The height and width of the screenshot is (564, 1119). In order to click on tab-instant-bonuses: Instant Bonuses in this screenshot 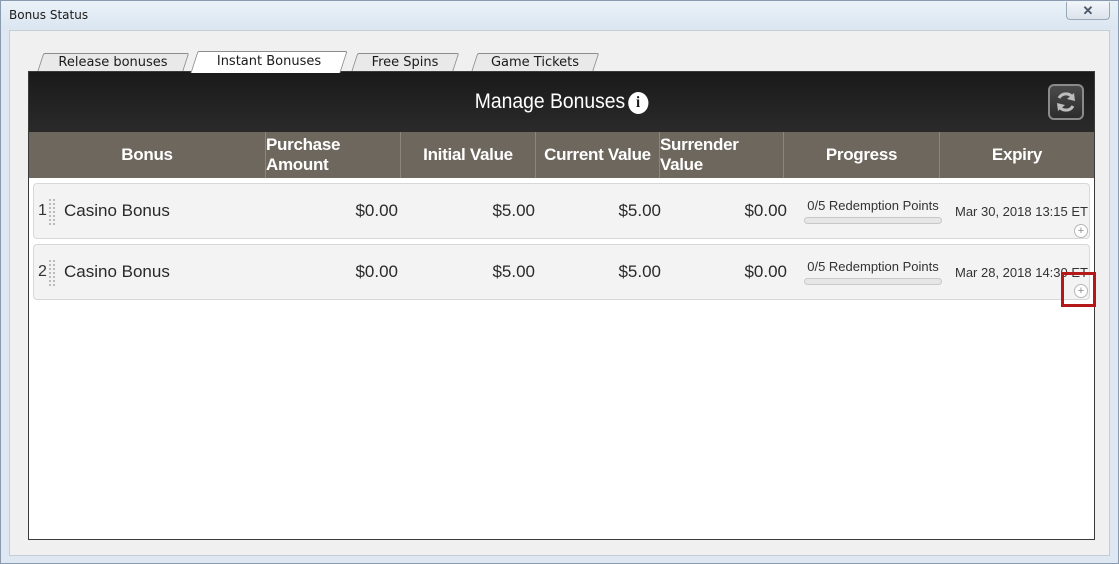, I will do `click(269, 62)`.